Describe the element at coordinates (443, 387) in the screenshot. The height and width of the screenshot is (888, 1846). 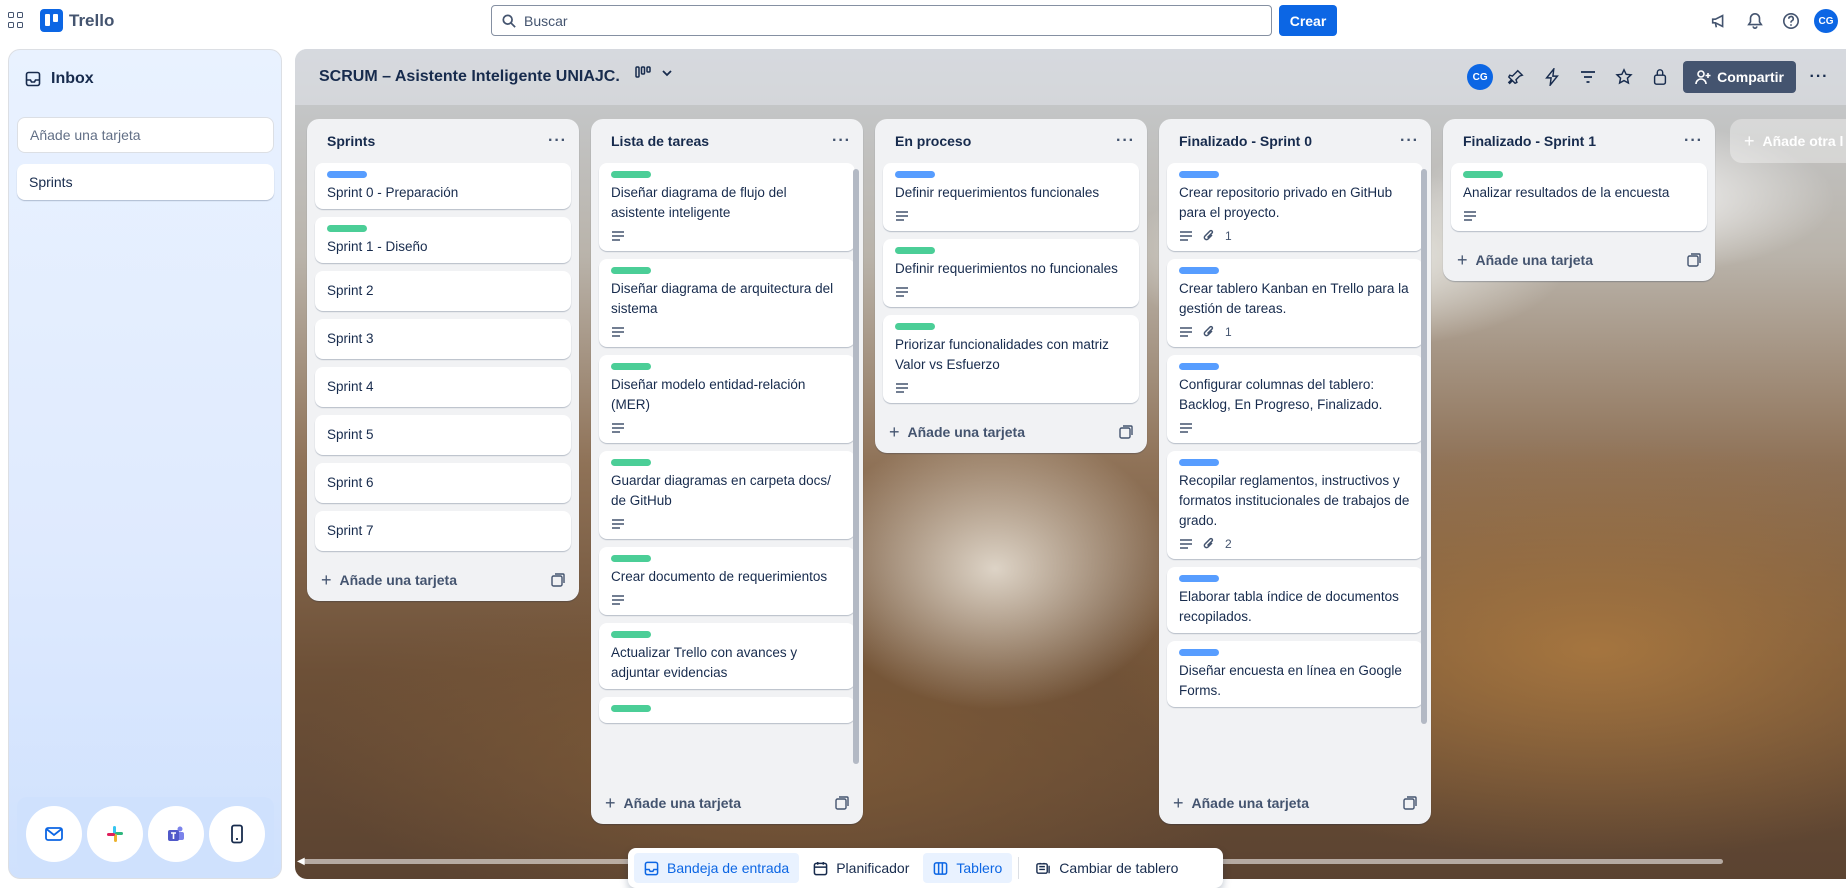
I see `card: Sprint 4` at that location.